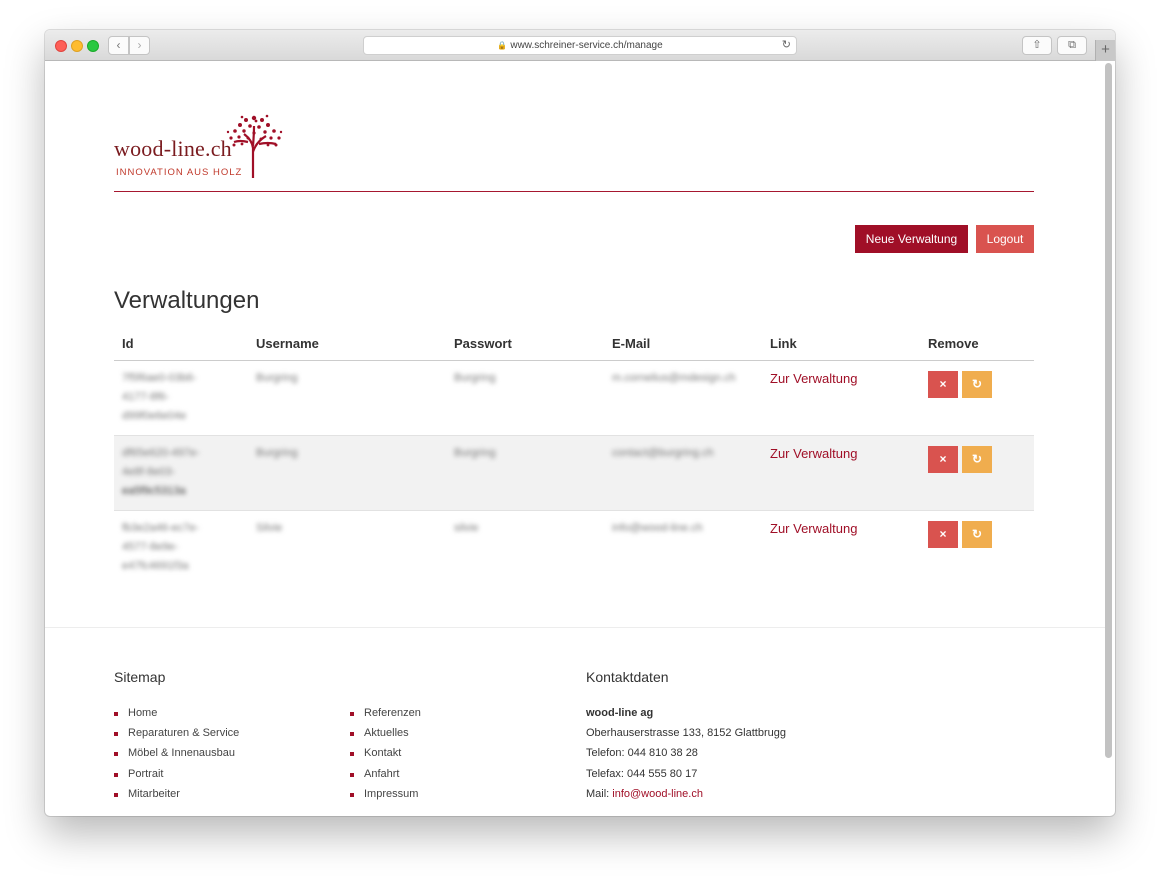  I want to click on url-text: www.schreiner-service.ch/manage, so click(586, 45).